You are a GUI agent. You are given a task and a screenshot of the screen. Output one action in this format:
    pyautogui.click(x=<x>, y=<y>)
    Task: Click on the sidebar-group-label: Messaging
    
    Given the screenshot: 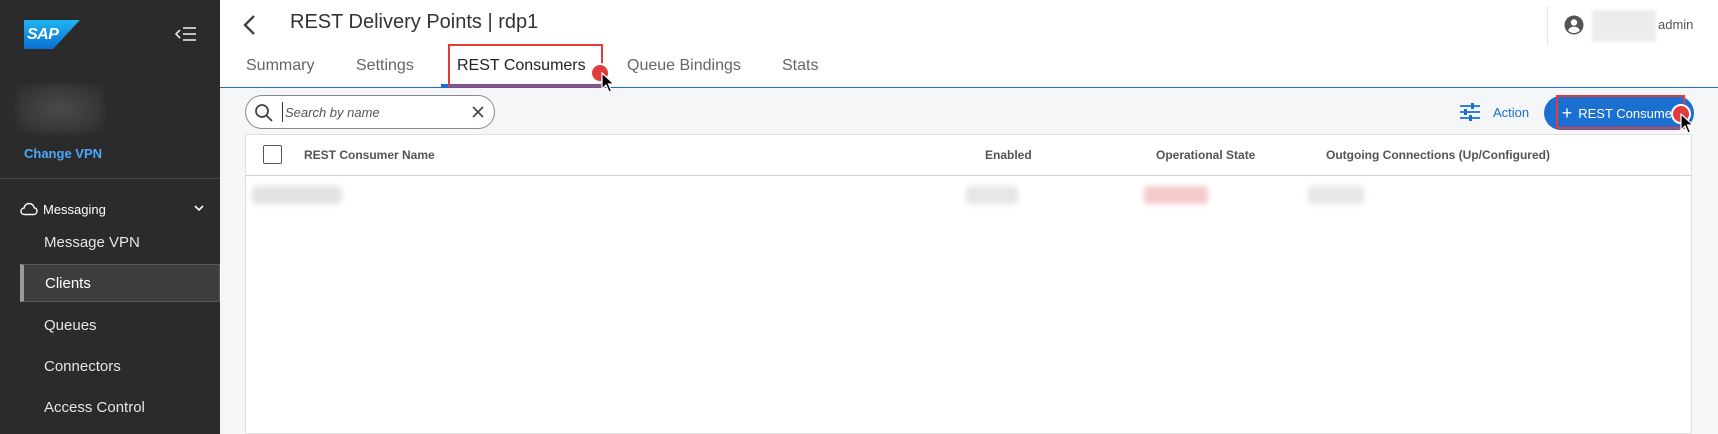 What is the action you would take?
    pyautogui.click(x=74, y=209)
    